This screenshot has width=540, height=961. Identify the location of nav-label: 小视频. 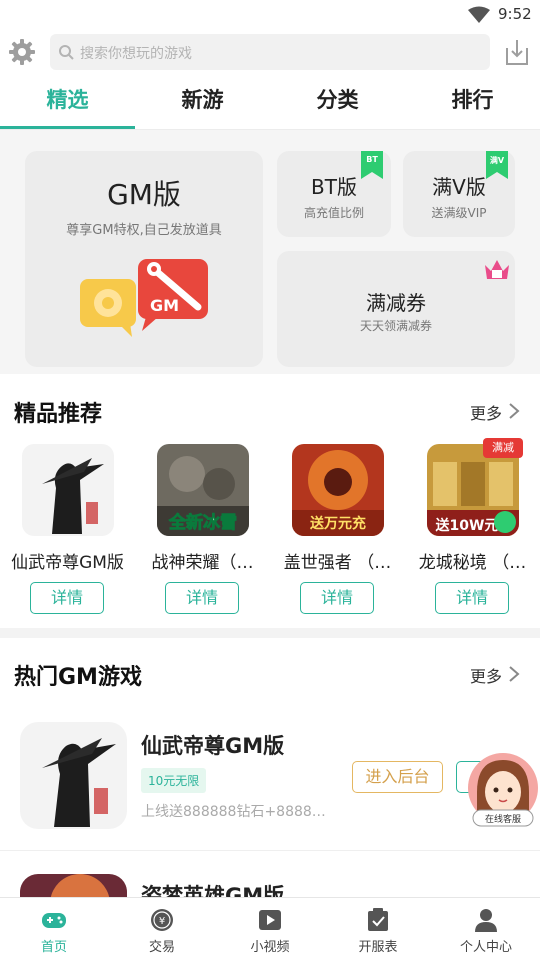
(270, 947).